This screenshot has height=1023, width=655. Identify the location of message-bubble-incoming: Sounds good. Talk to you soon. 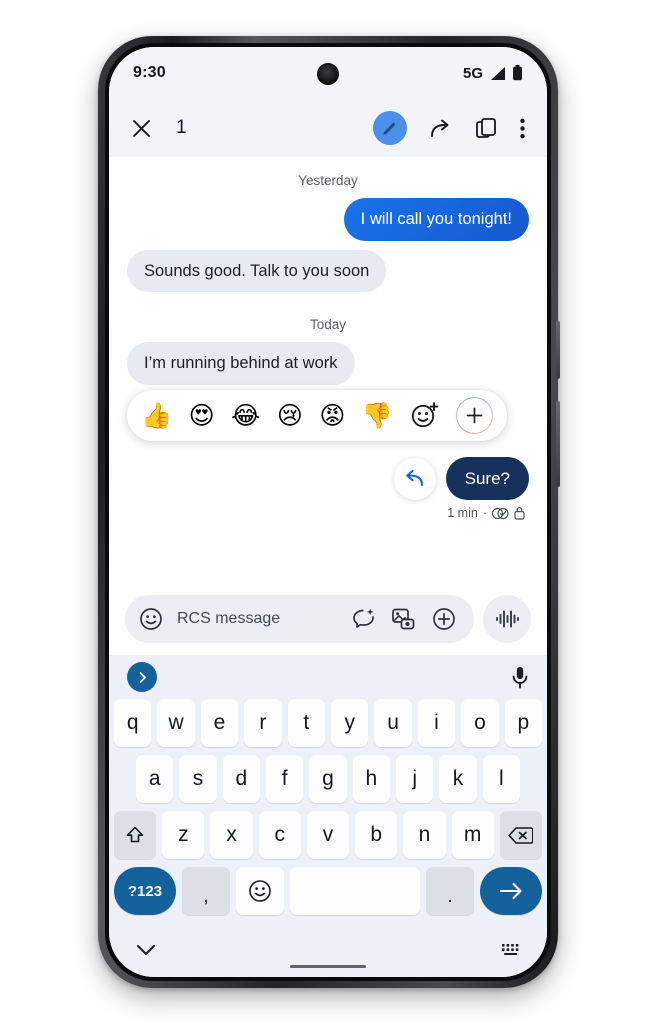
(257, 271).